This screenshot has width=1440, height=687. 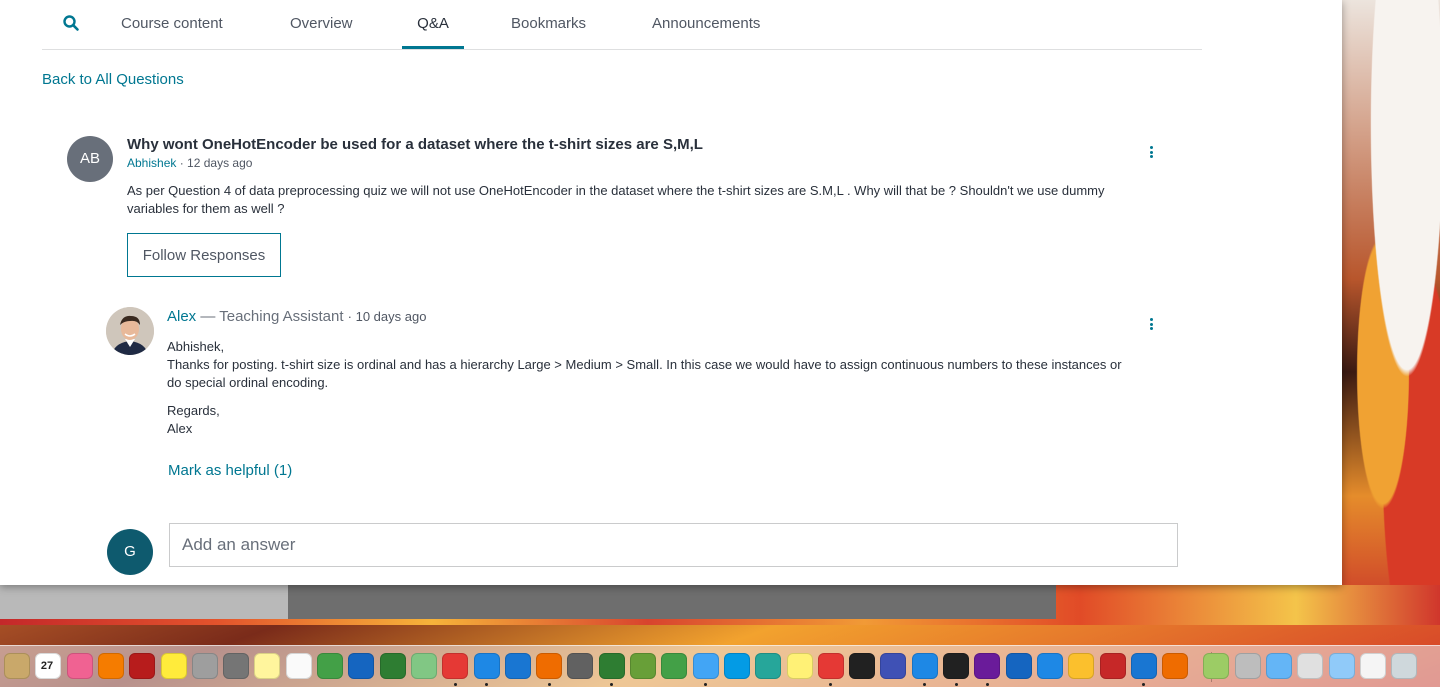 I want to click on answer-header: Alex — Teaching Assistant · 10 days ago, so click(x=296, y=316).